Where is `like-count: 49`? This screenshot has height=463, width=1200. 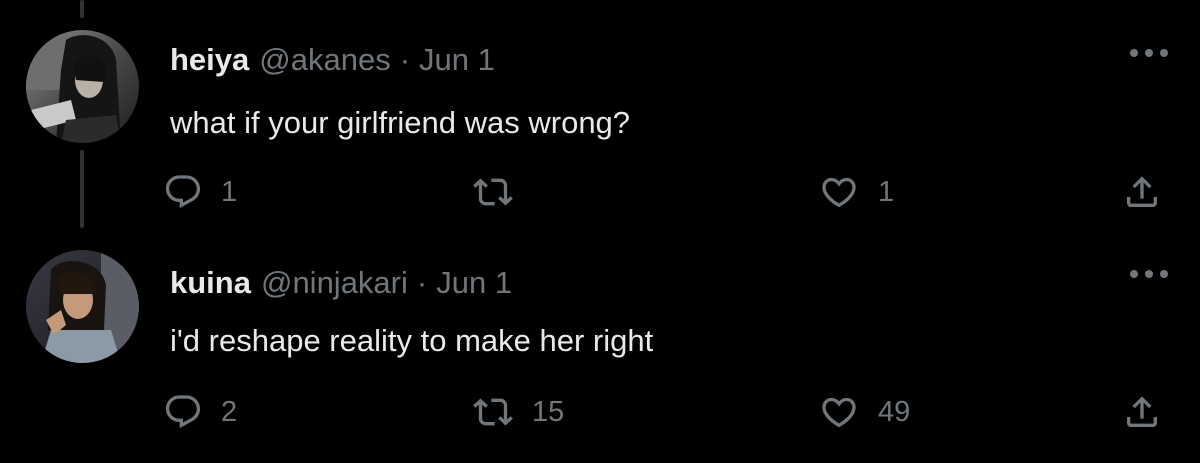
like-count: 49 is located at coordinates (894, 411).